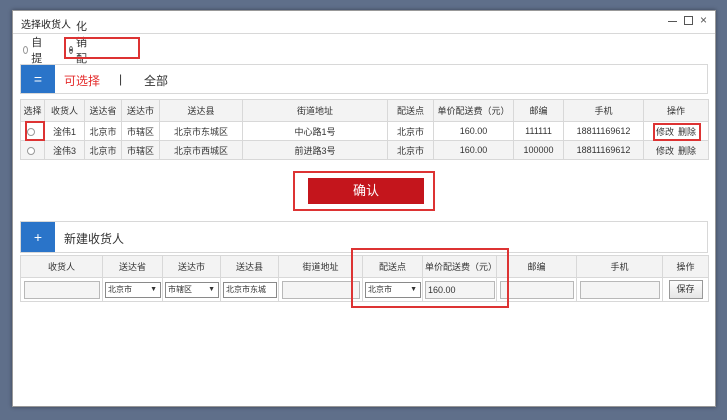 The image size is (727, 420). I want to click on cell-name: 淦伟3, so click(64, 150).